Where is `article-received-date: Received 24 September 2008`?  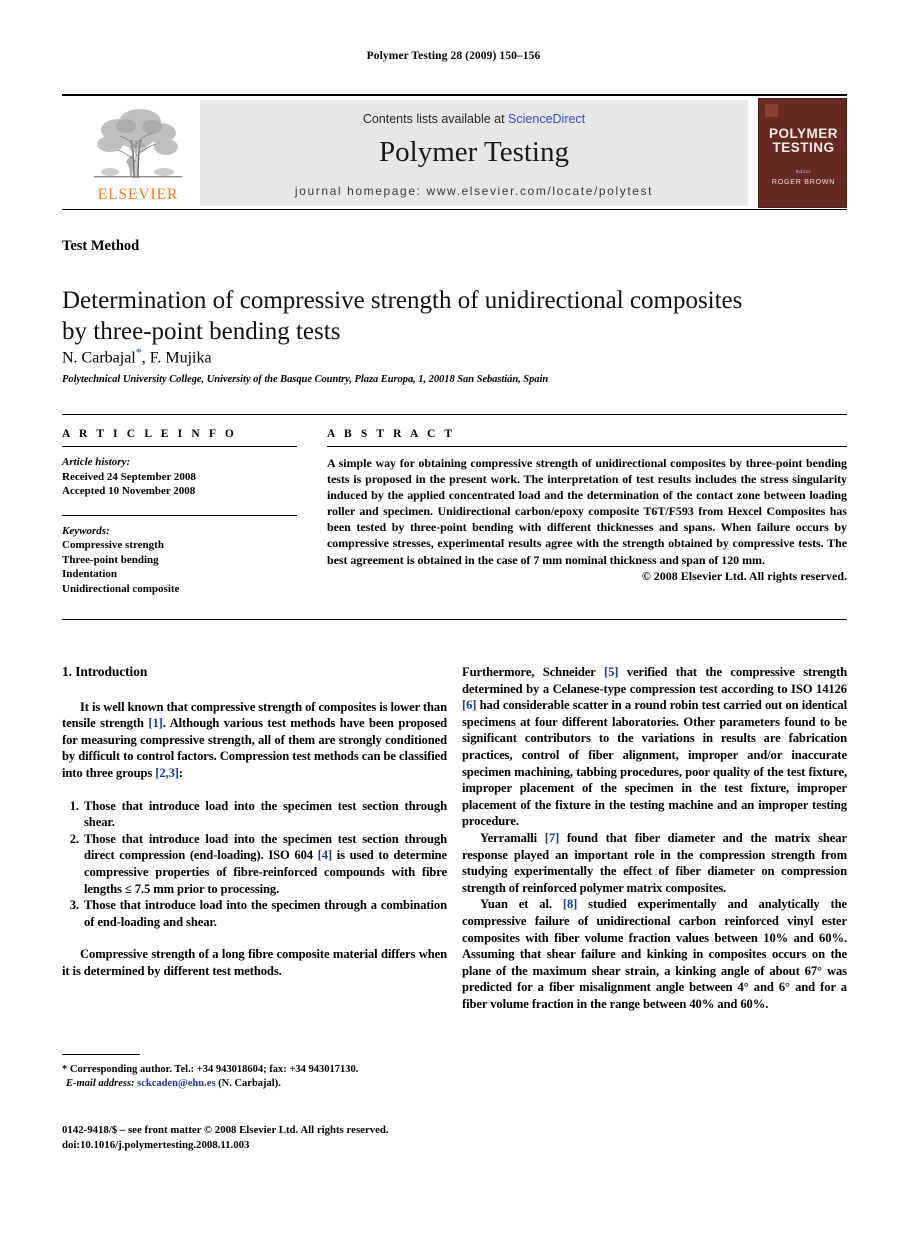
article-received-date: Received 24 September 2008 is located at coordinates (129, 476).